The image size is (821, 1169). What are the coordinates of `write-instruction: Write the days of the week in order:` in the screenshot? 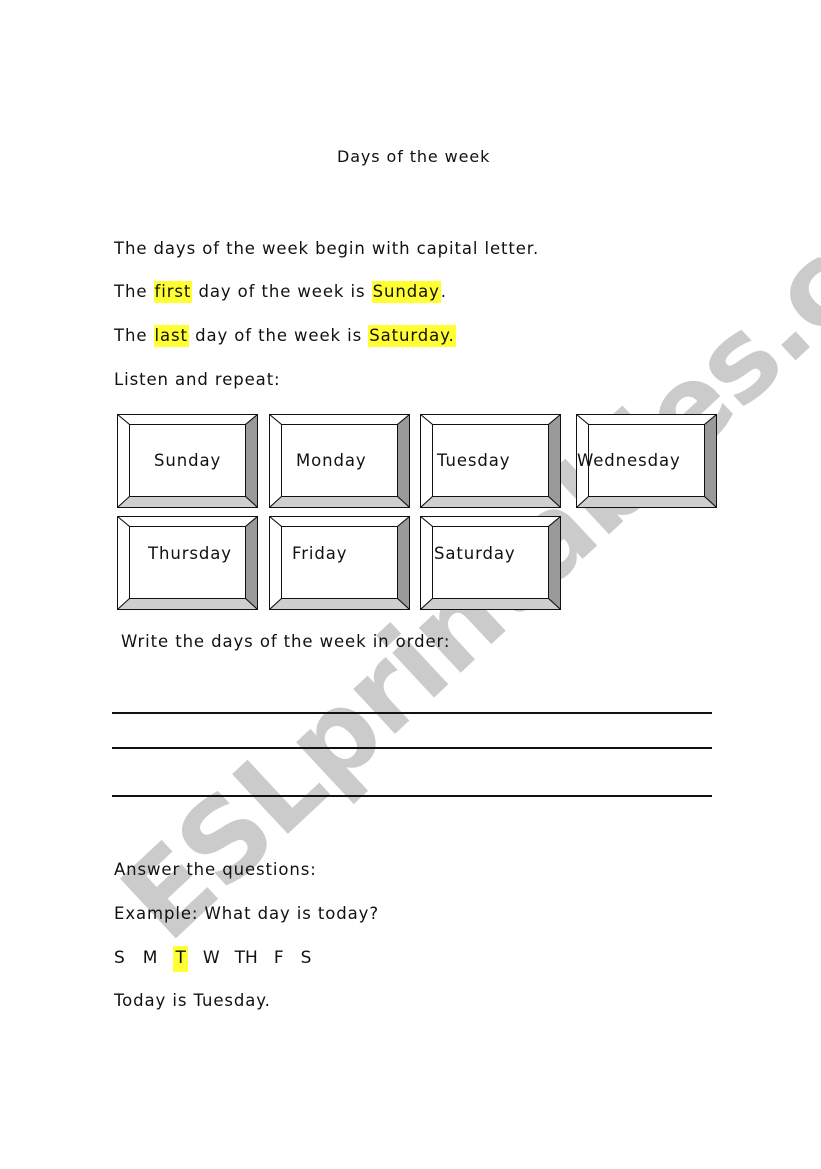 It's located at (286, 641).